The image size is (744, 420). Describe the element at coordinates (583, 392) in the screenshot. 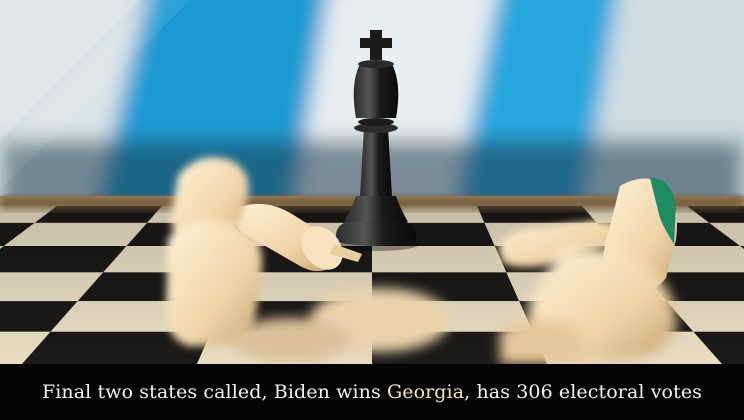

I see `headline-text-end: , has 306 electoral votes` at that location.